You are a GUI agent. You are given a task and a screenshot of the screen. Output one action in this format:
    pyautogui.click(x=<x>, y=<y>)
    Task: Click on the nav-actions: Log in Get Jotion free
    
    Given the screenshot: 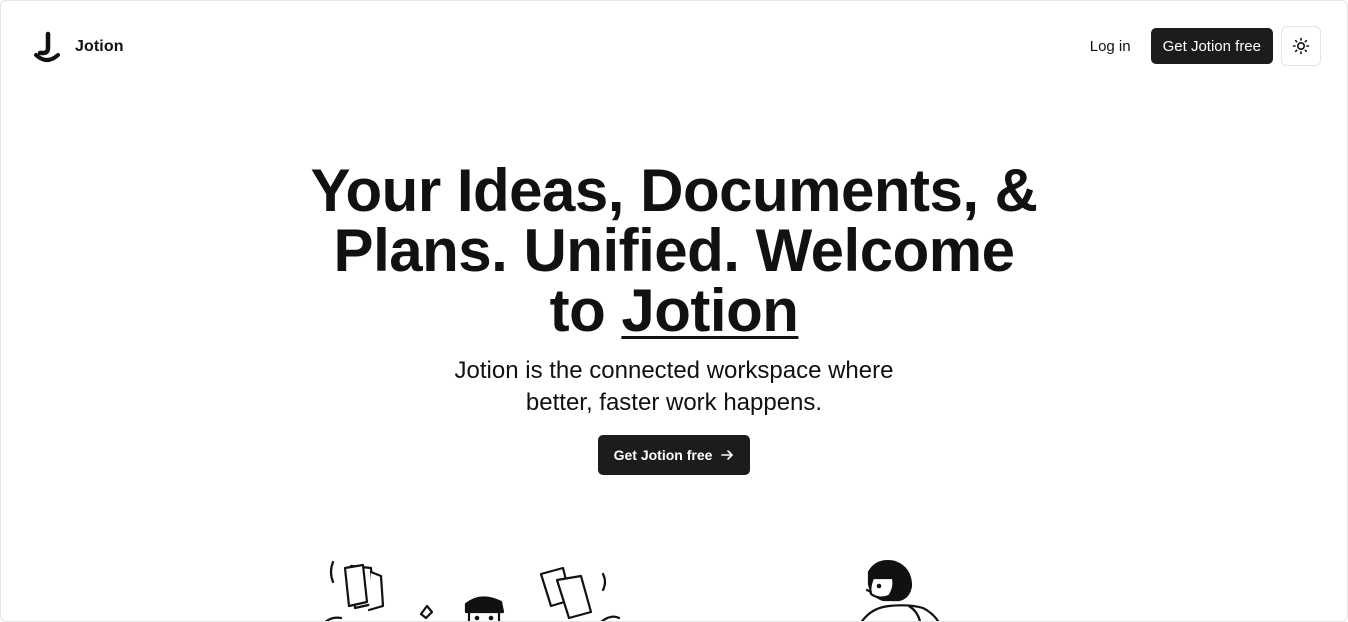 What is the action you would take?
    pyautogui.click(x=1198, y=46)
    